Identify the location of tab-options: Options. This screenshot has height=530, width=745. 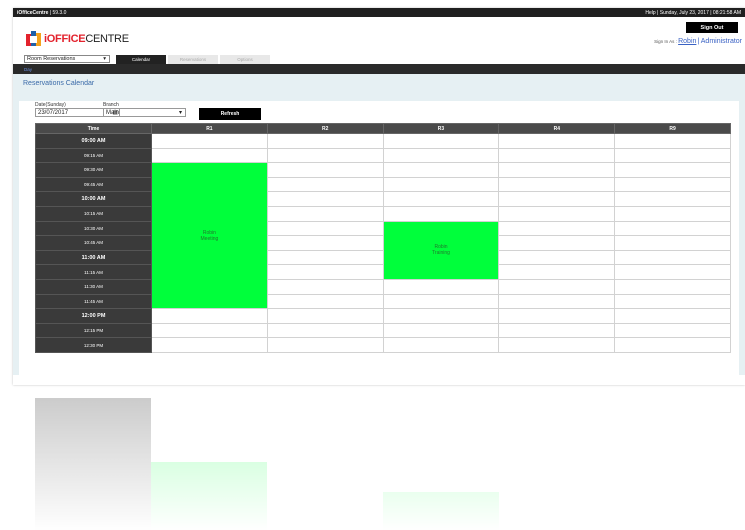
(245, 59).